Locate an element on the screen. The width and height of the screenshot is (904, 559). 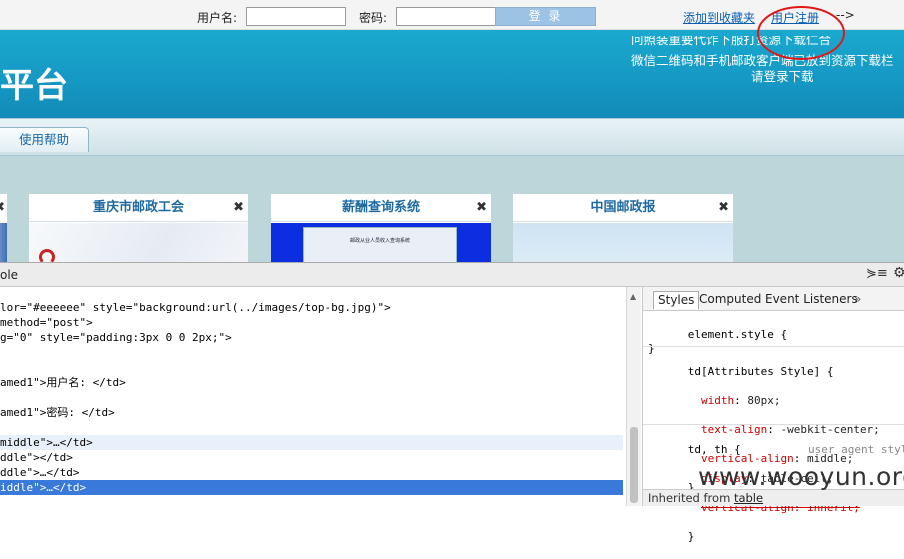
tab-styles: Styles is located at coordinates (676, 300).